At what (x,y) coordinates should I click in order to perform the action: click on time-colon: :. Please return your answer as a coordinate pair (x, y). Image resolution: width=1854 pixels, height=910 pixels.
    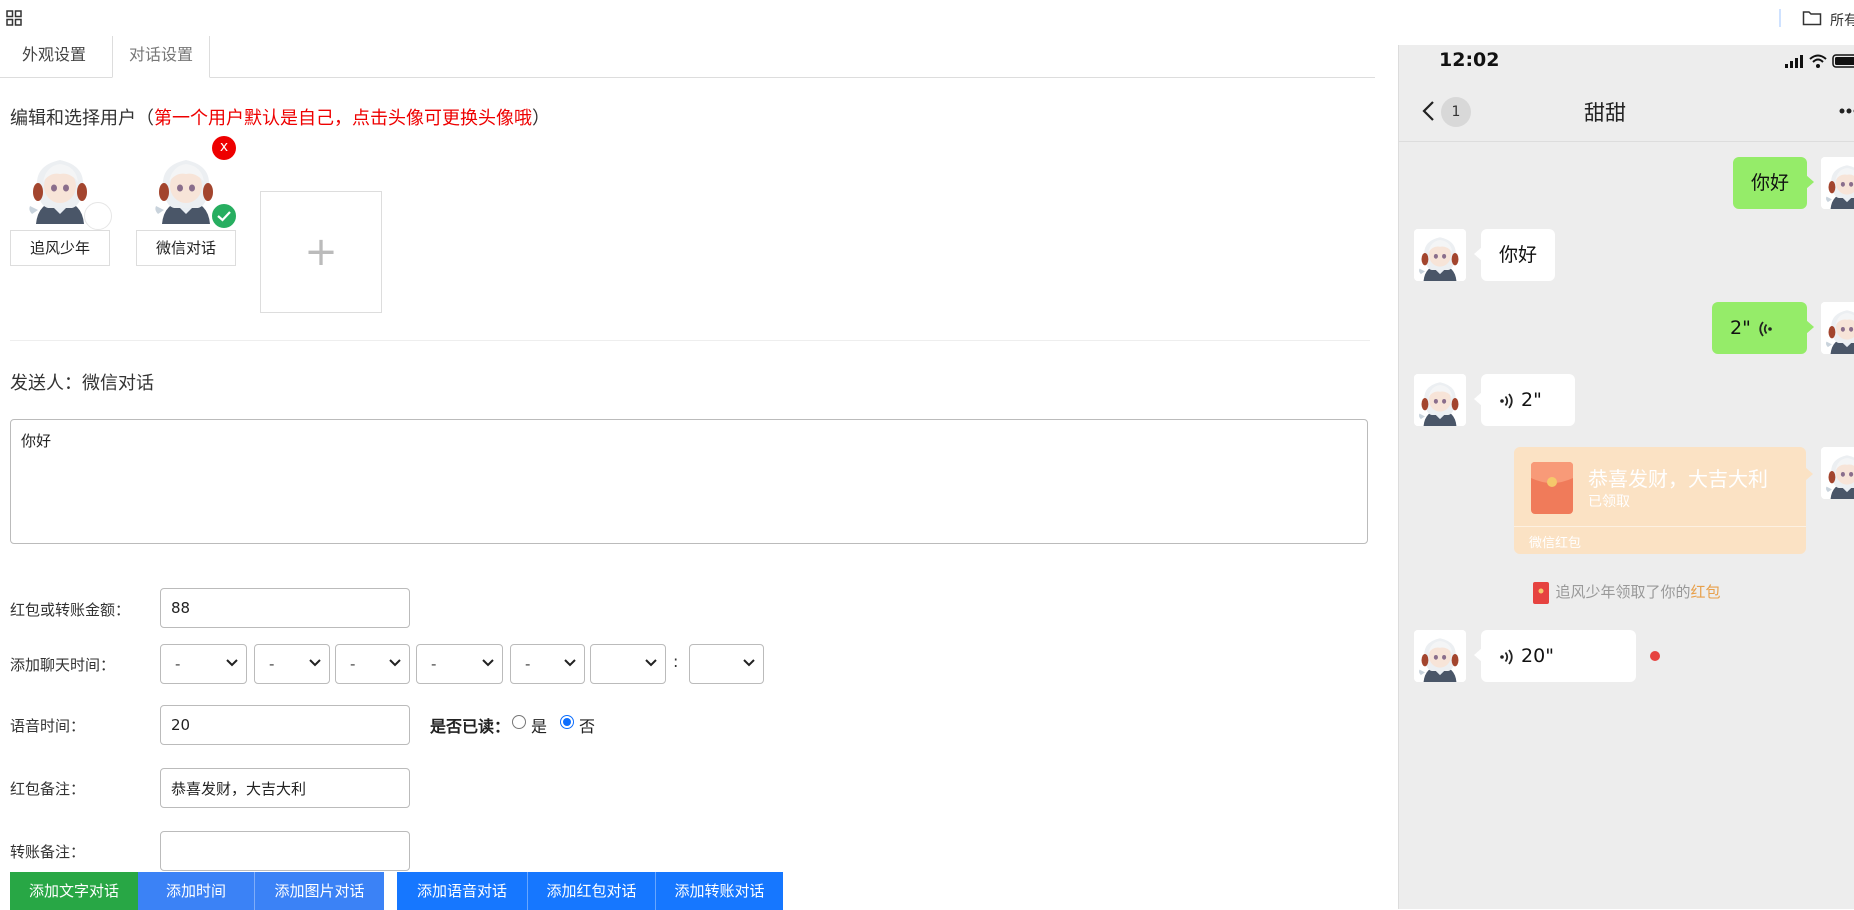
    Looking at the image, I should click on (675, 661).